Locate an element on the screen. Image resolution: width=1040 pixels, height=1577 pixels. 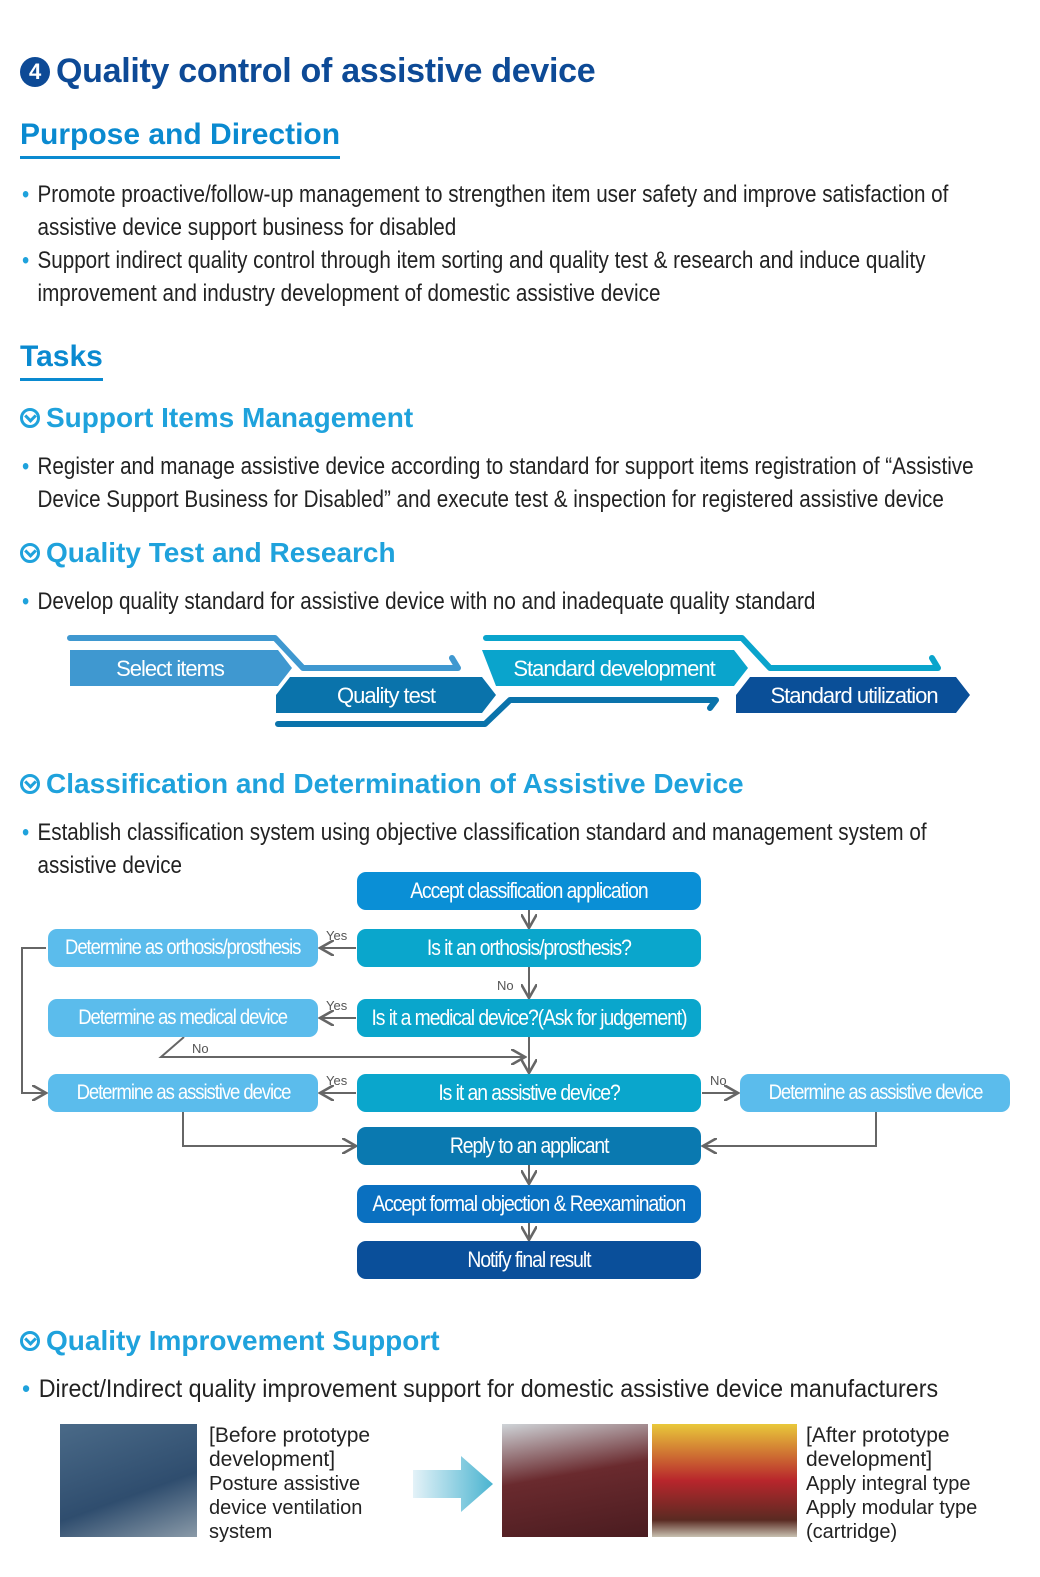
improvement-heading: Quality Improvement Support is located at coordinates (230, 1341).